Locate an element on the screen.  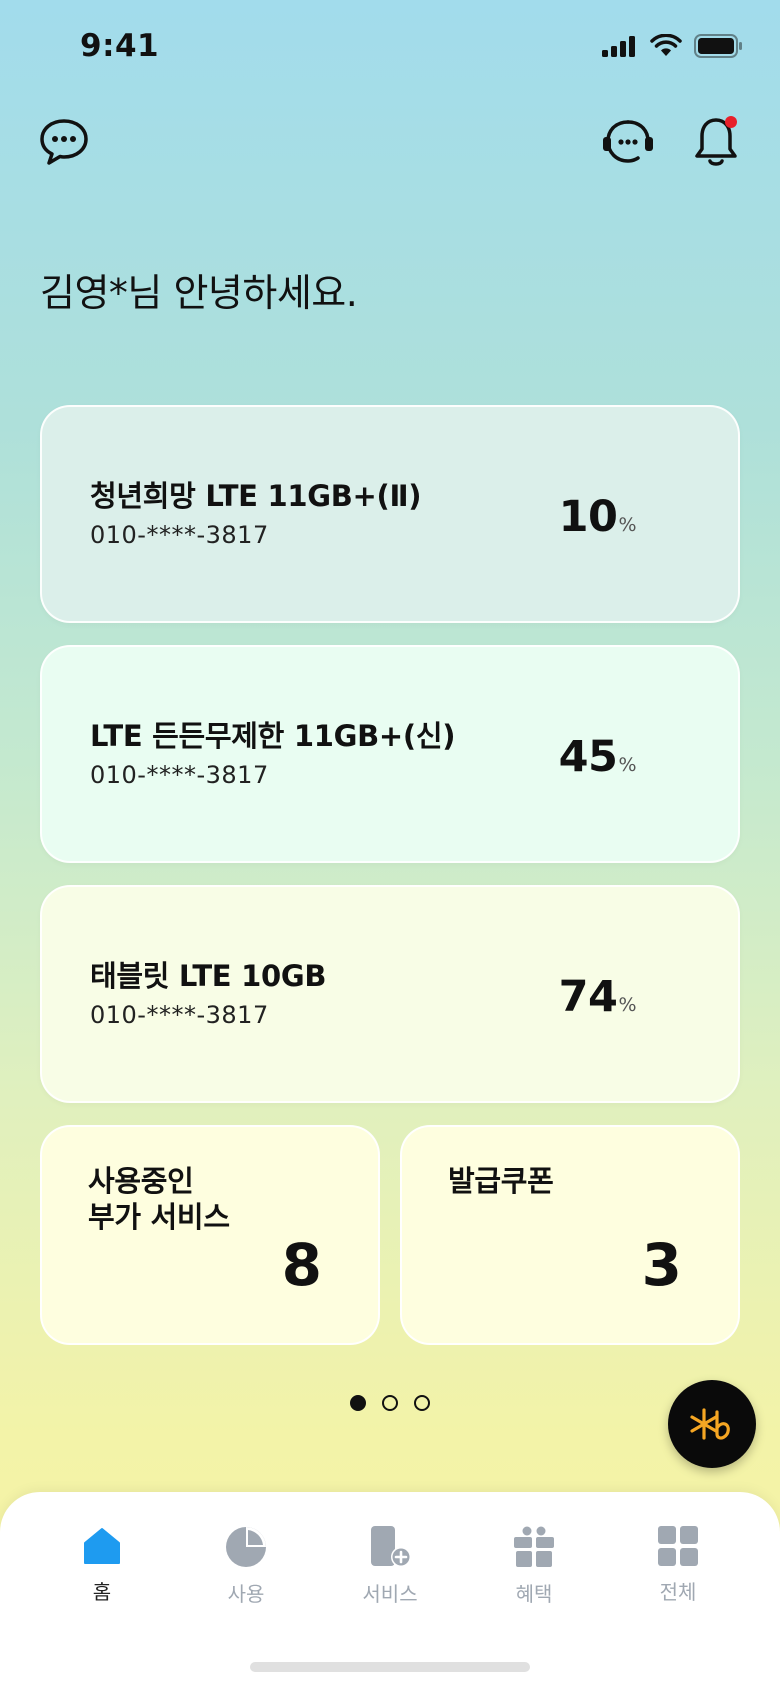
nav-item-all: 전체 is located at coordinates (678, 1565).